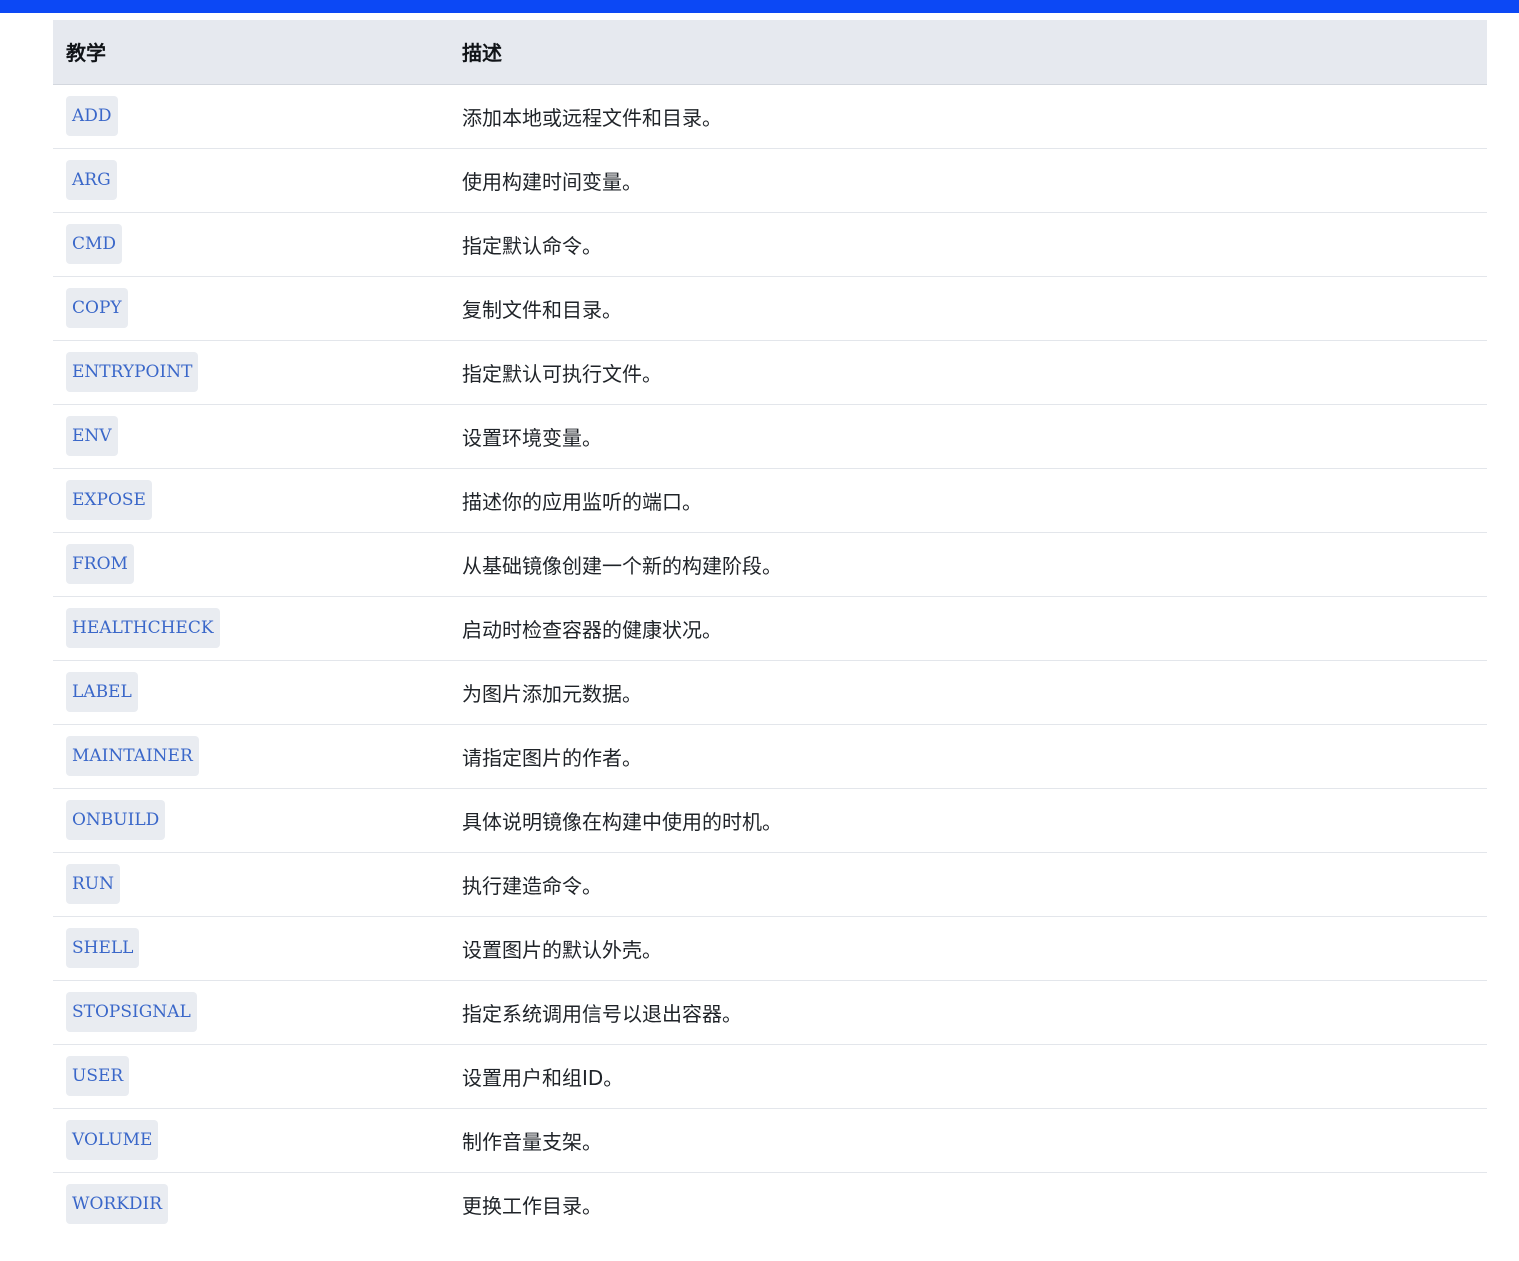 The width and height of the screenshot is (1519, 1261). Describe the element at coordinates (770, 436) in the screenshot. I see `table-row: ENV 设置环境变量。` at that location.